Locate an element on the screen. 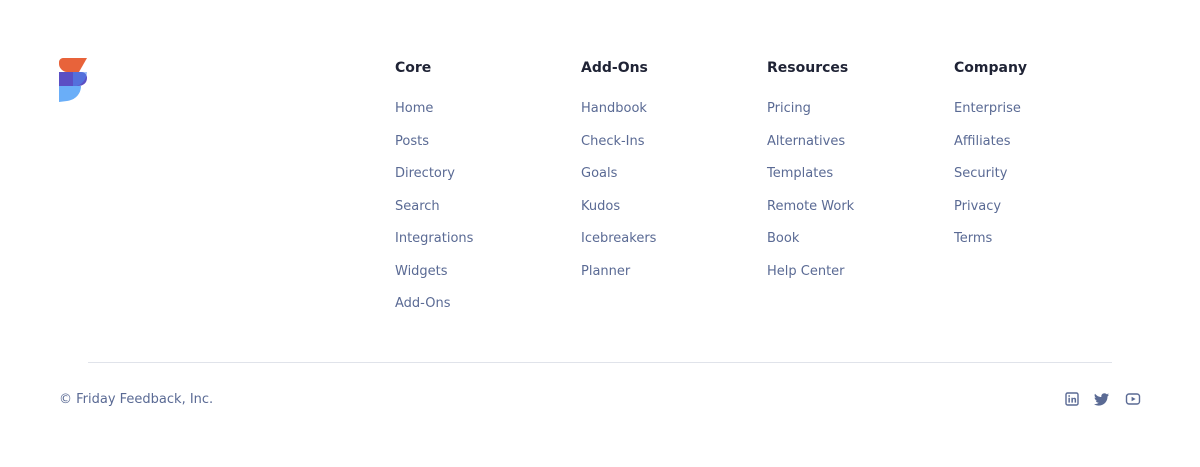  list-item: Kudos is located at coordinates (666, 213).